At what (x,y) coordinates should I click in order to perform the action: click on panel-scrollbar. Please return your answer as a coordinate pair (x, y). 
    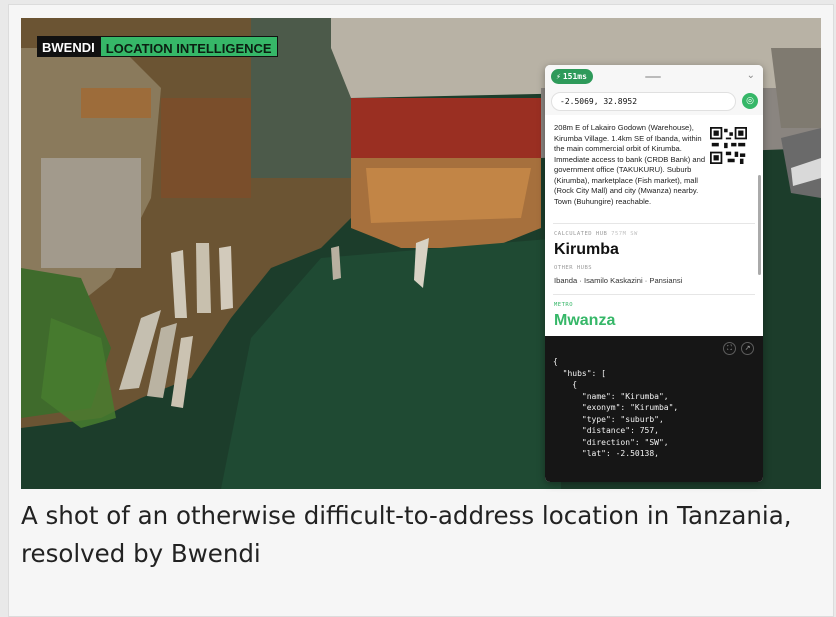
    Looking at the image, I should click on (759, 225).